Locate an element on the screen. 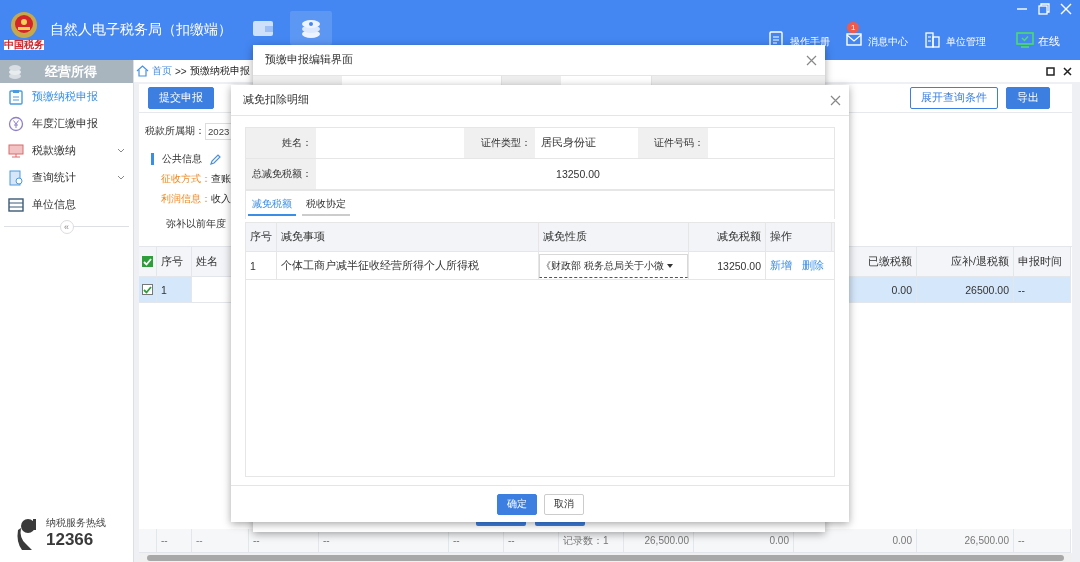  action-link: 新增 is located at coordinates (781, 265).